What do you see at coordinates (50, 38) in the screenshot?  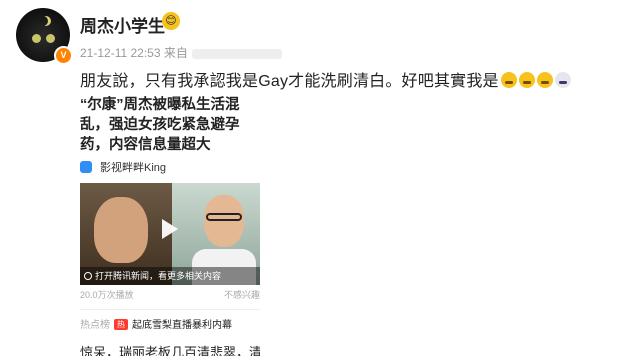 I see `cat-eye-right` at bounding box center [50, 38].